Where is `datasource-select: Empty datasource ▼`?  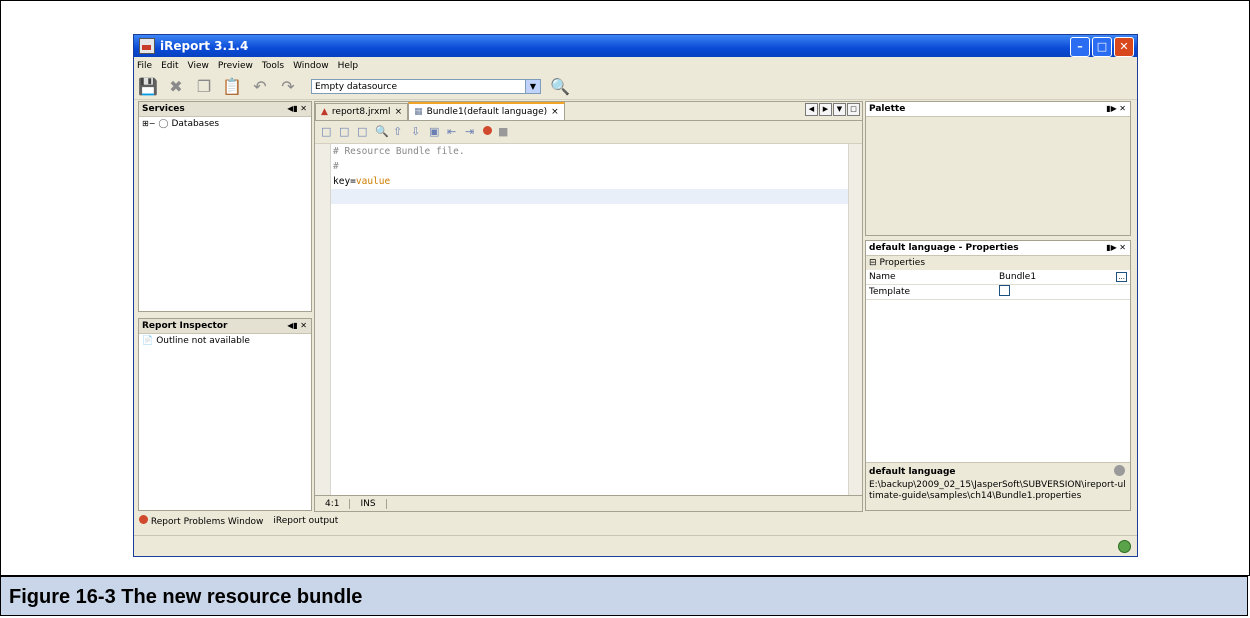 datasource-select: Empty datasource ▼ is located at coordinates (426, 86).